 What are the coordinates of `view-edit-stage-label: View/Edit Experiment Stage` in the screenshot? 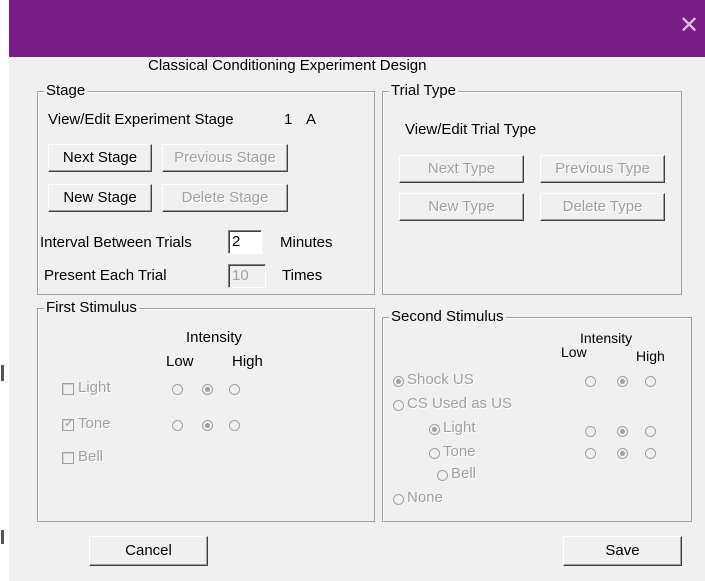 It's located at (141, 119).